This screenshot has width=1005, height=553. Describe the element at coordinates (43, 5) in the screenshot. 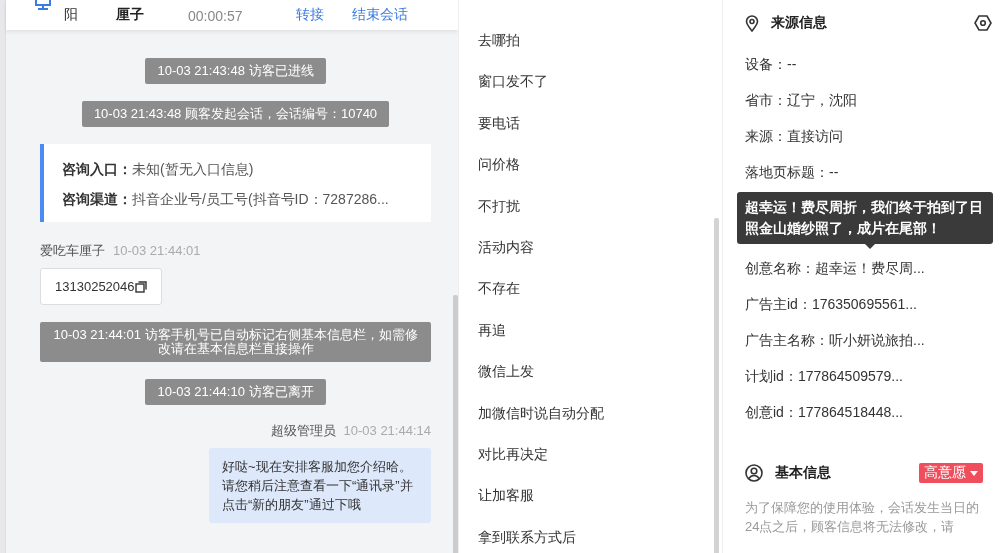

I see `monitor-icon` at that location.